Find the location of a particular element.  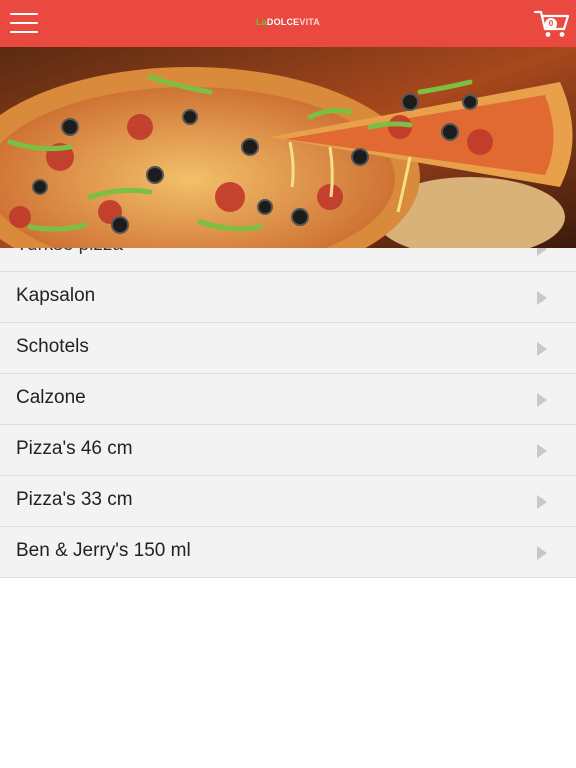

cart-count-badge: 0 is located at coordinates (551, 24).